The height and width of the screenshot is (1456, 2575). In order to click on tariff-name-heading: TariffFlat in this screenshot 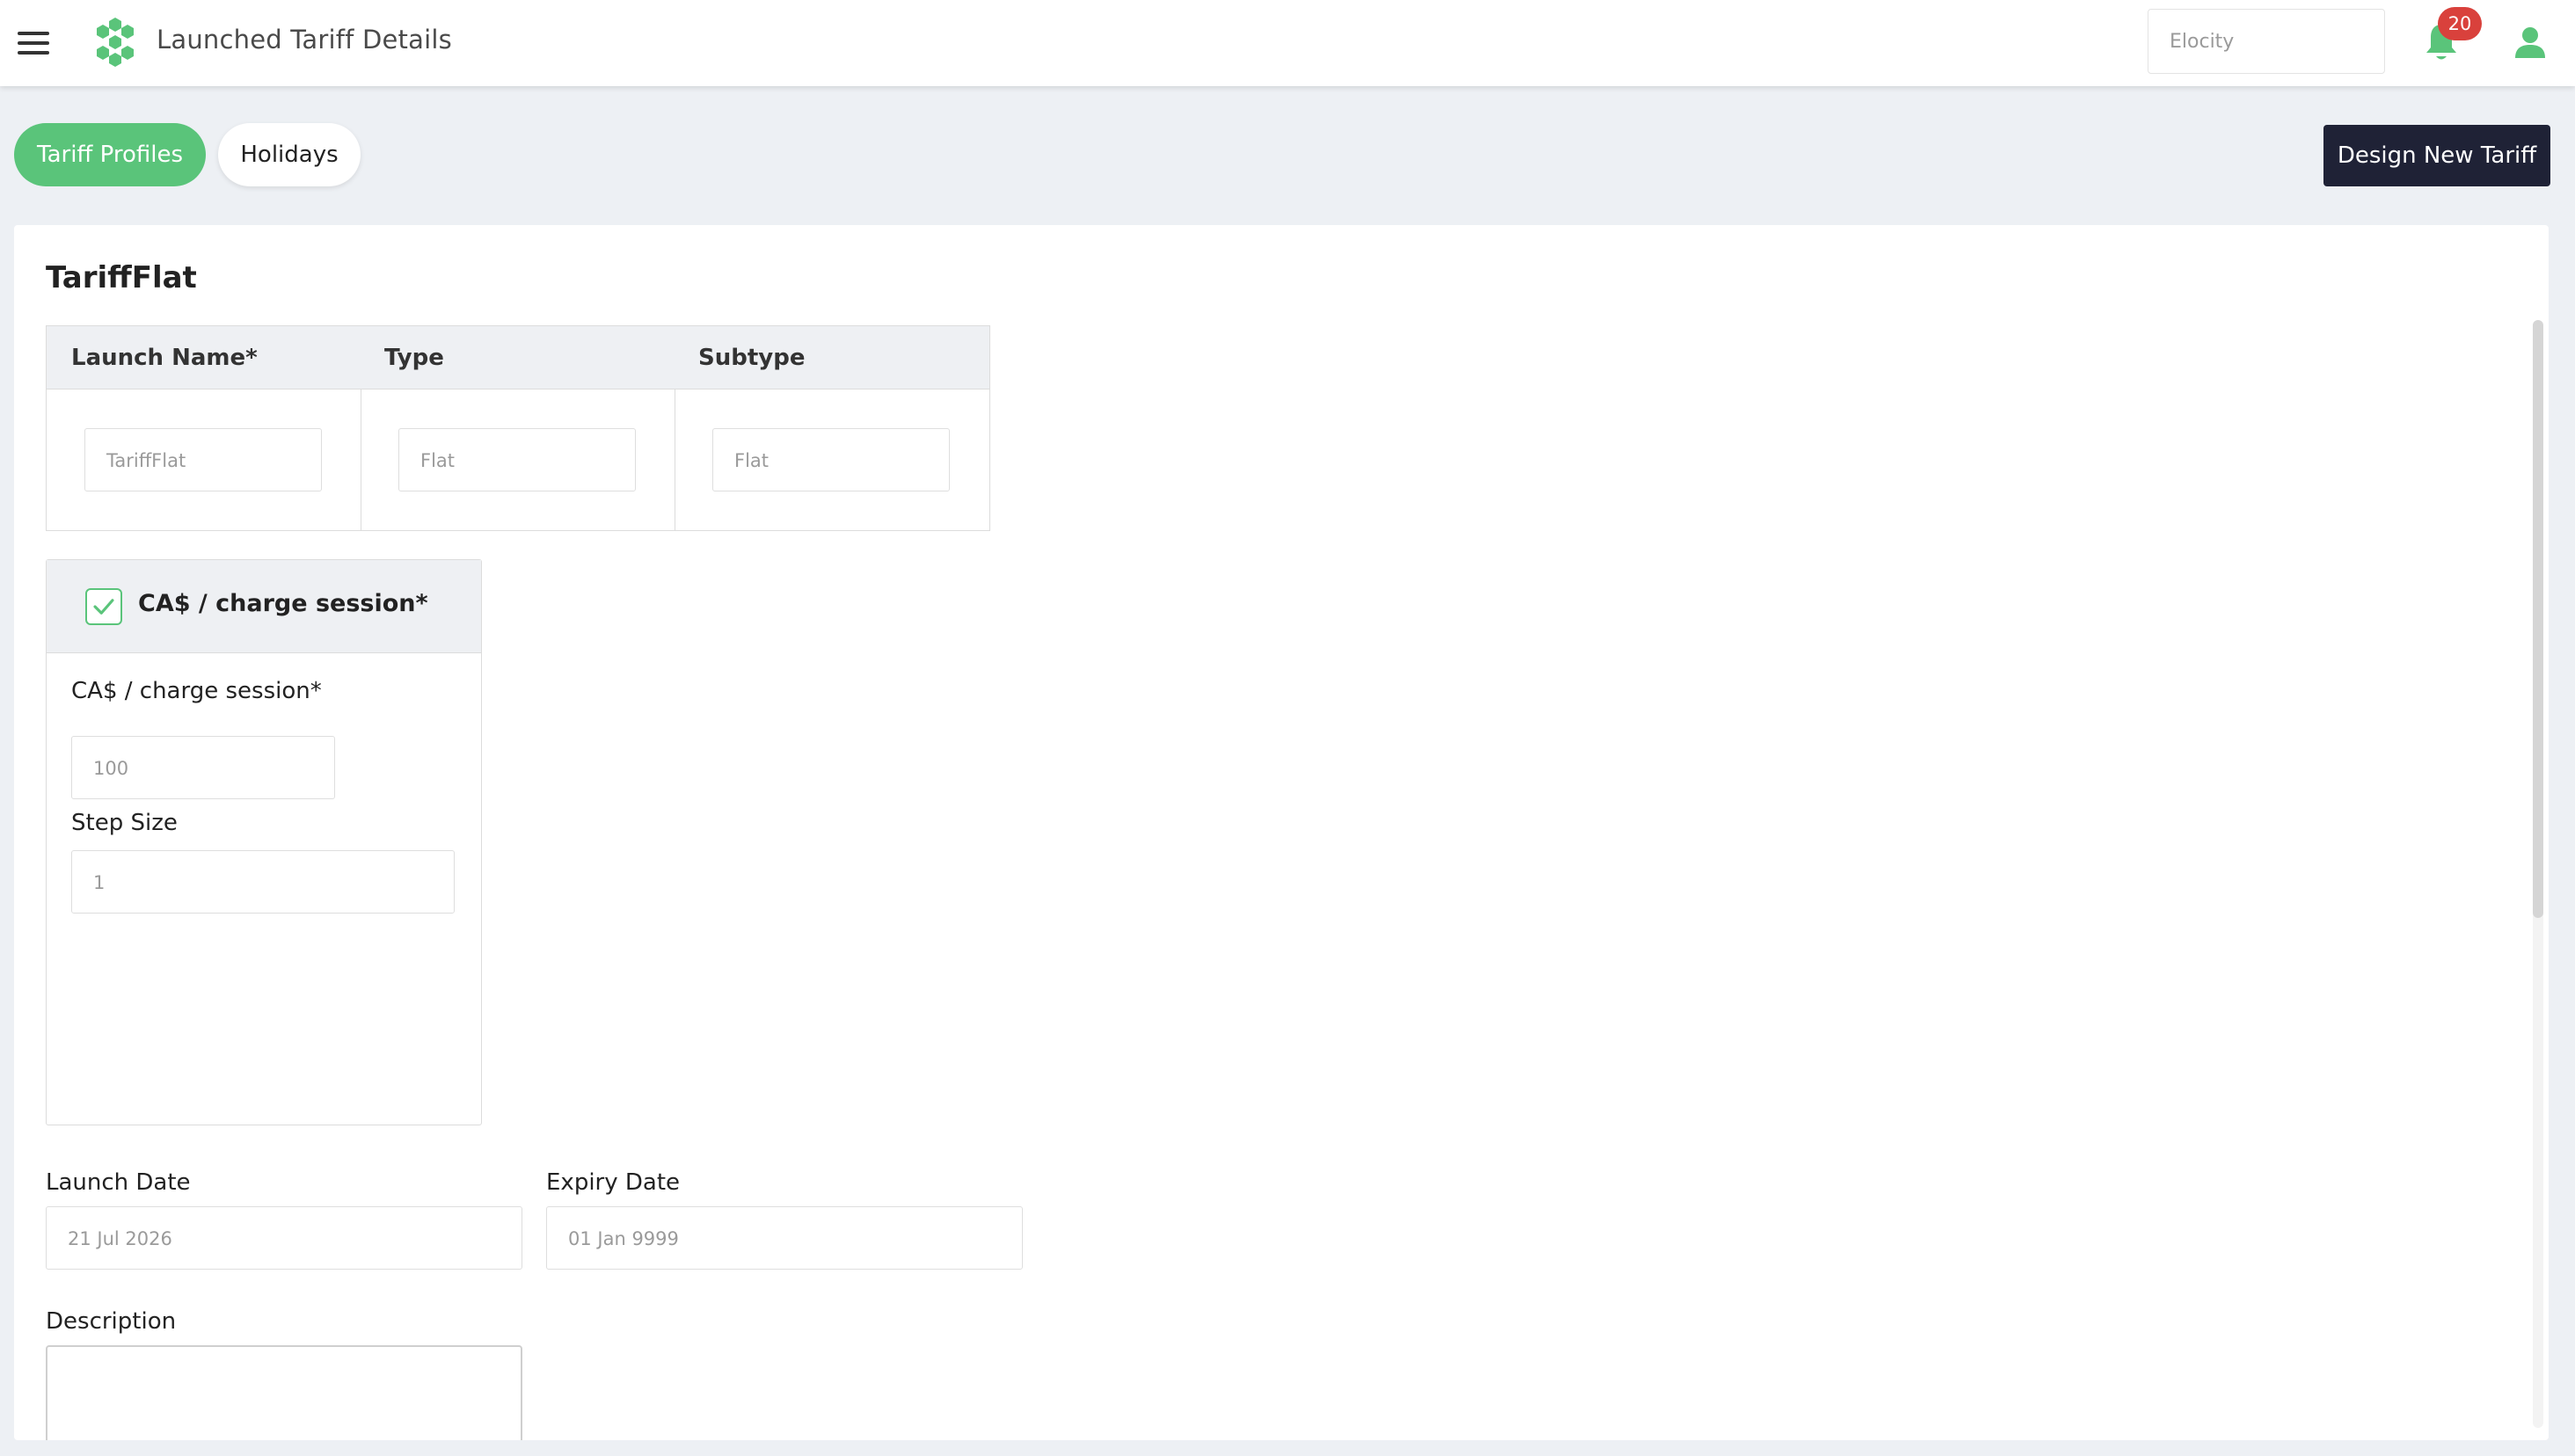, I will do `click(121, 277)`.